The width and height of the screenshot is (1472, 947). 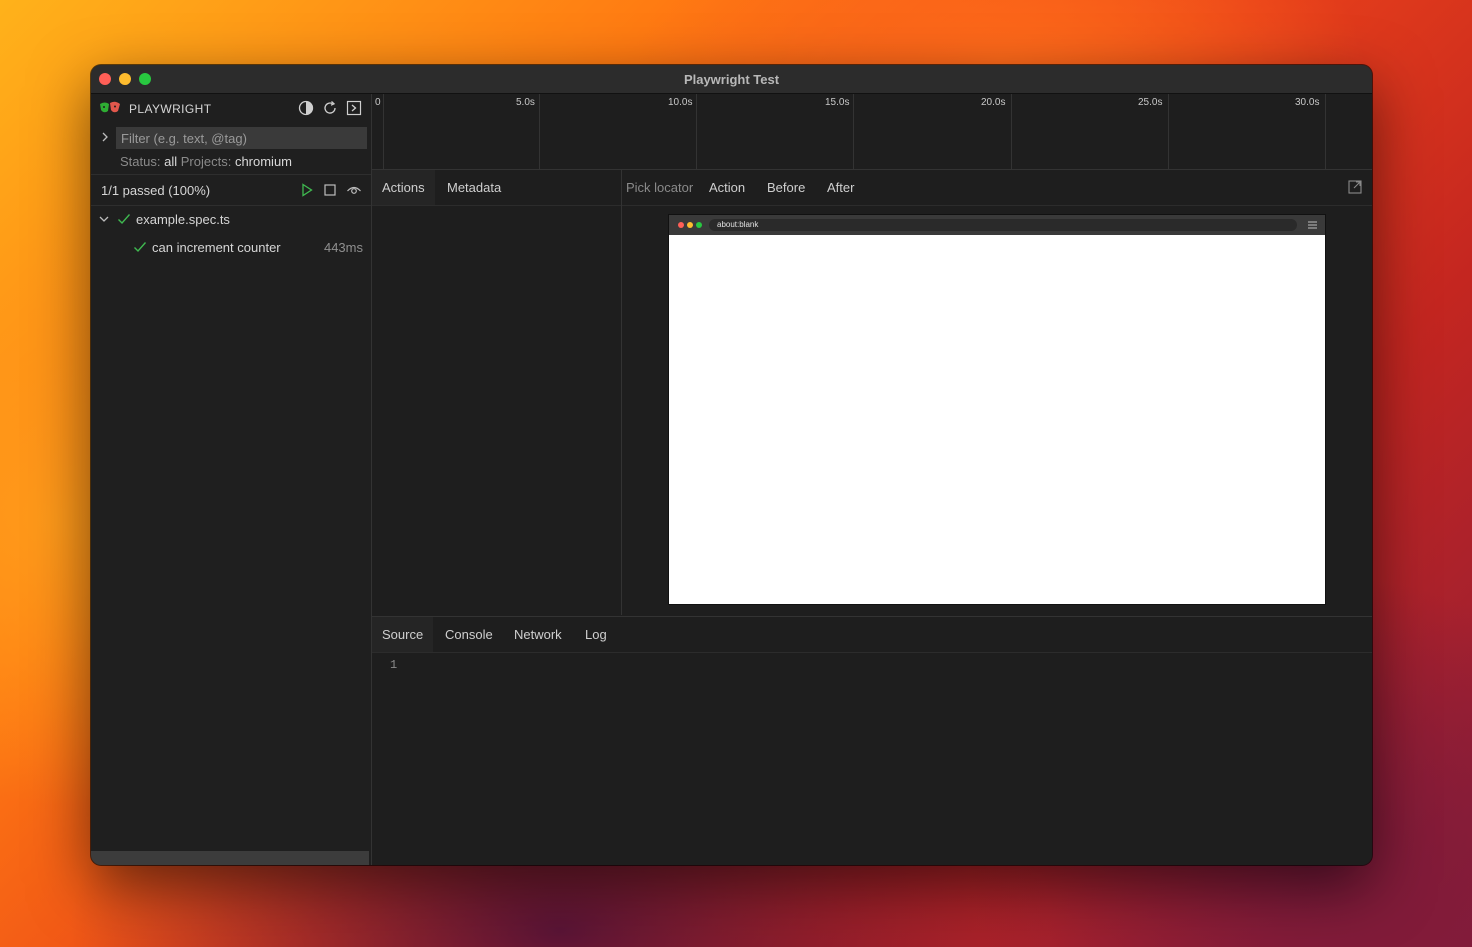 I want to click on summary-row: 1/1 passed (100%), so click(x=231, y=190).